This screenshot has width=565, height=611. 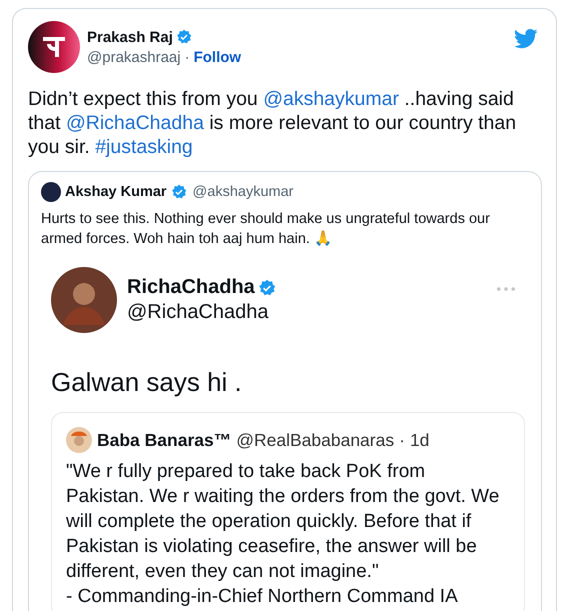 I want to click on more-icon, so click(x=506, y=289).